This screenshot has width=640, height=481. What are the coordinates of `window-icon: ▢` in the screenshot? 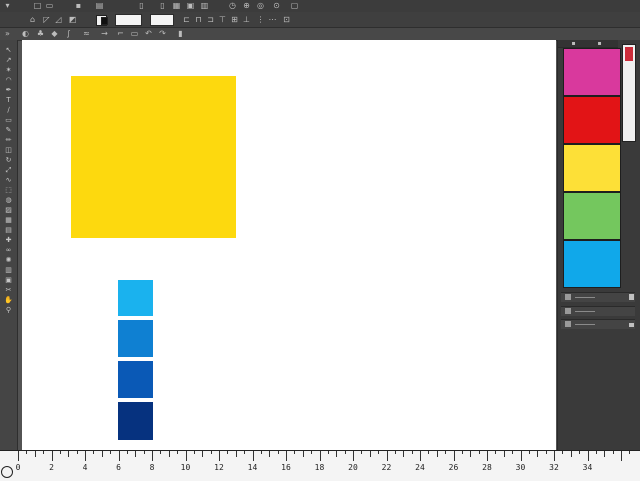 It's located at (294, 5).